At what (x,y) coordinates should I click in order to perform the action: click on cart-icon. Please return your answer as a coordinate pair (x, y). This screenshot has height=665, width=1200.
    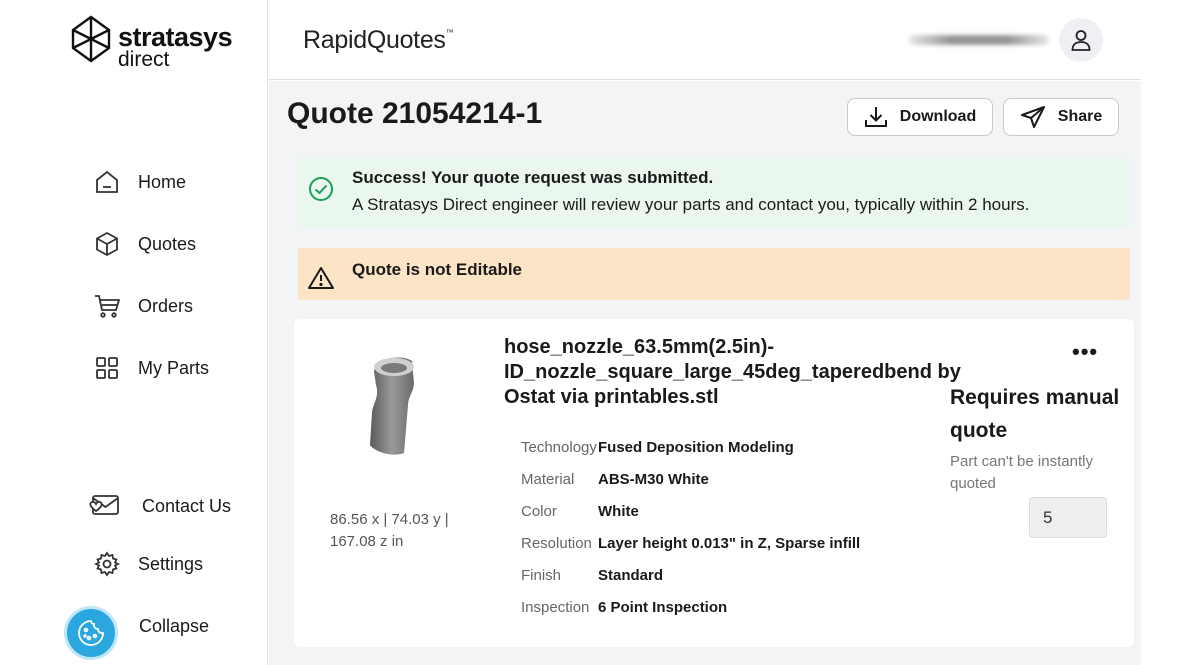
    Looking at the image, I should click on (107, 306).